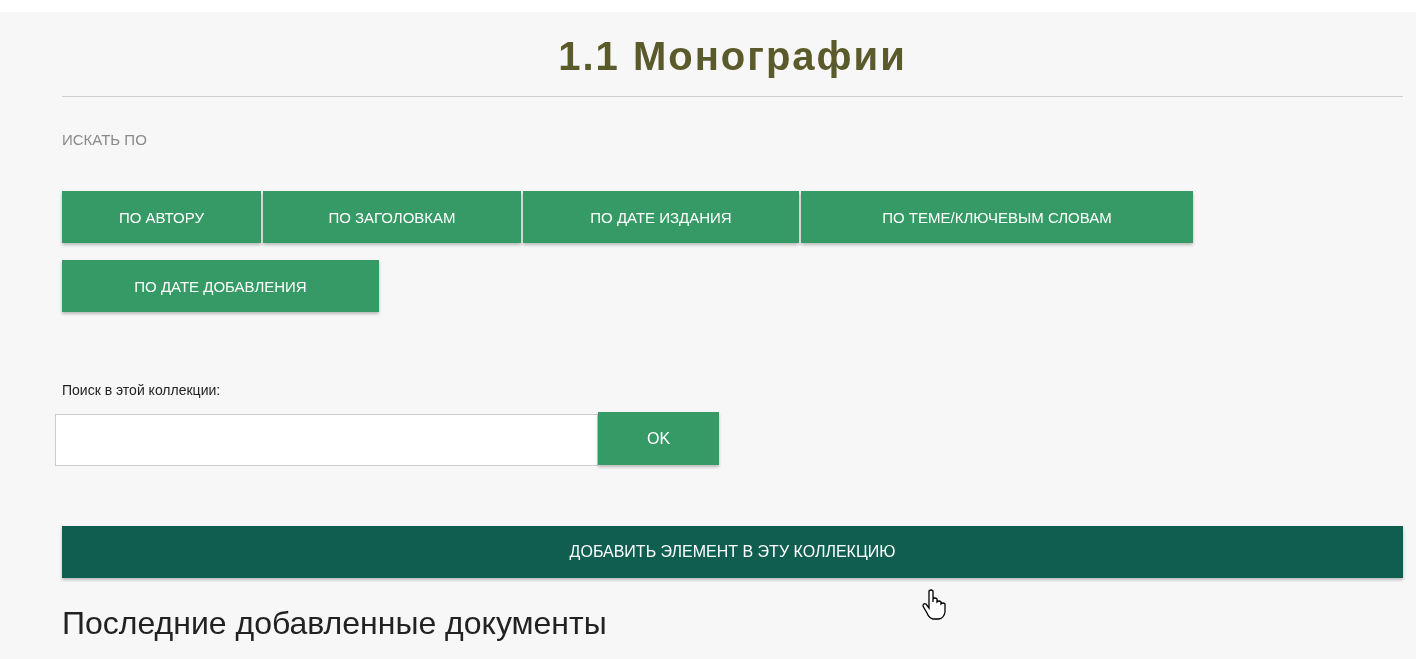 This screenshot has width=1416, height=659. I want to click on browse-button: ПО ДАТЕ ИЗДАНИЯ, so click(661, 217).